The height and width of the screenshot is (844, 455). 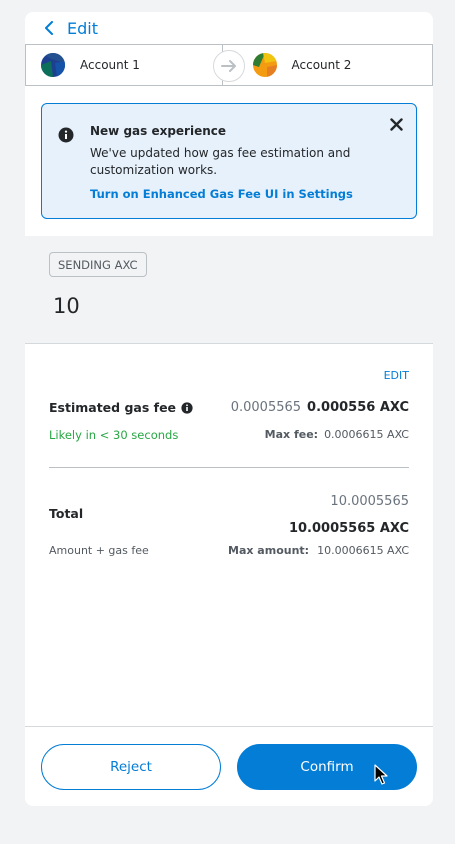 What do you see at coordinates (99, 550) in the screenshot?
I see `total-sublabel: Amount + gas fee` at bounding box center [99, 550].